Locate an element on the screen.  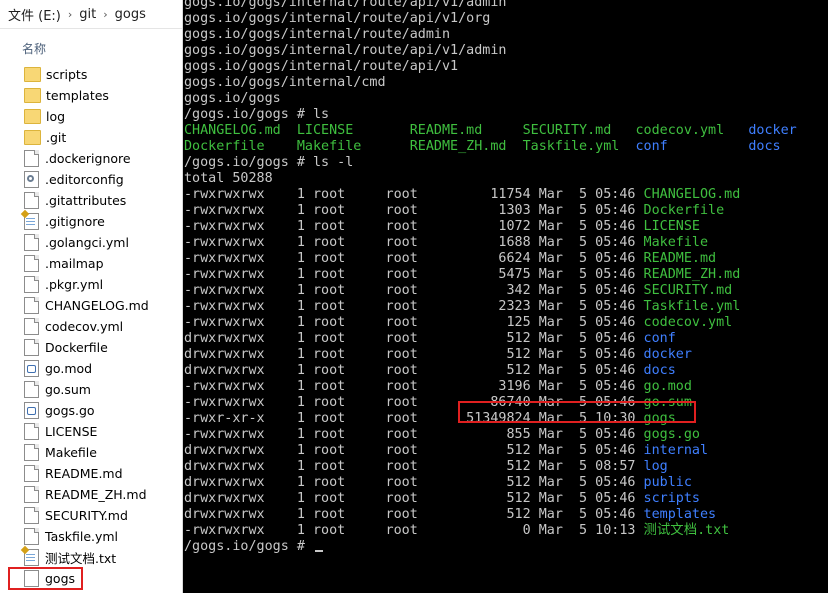
file-item: SECURITY.md is located at coordinates (91, 515).